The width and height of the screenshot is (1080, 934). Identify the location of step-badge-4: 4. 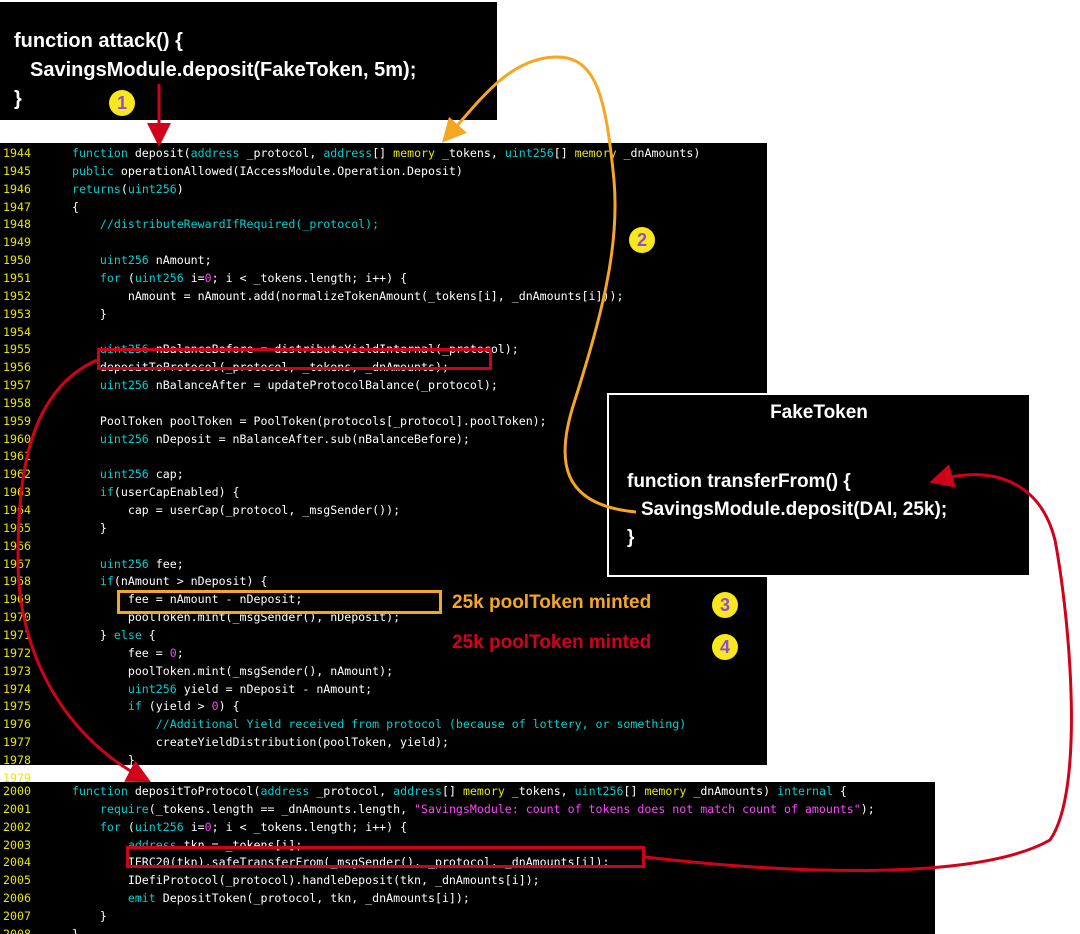
(725, 647).